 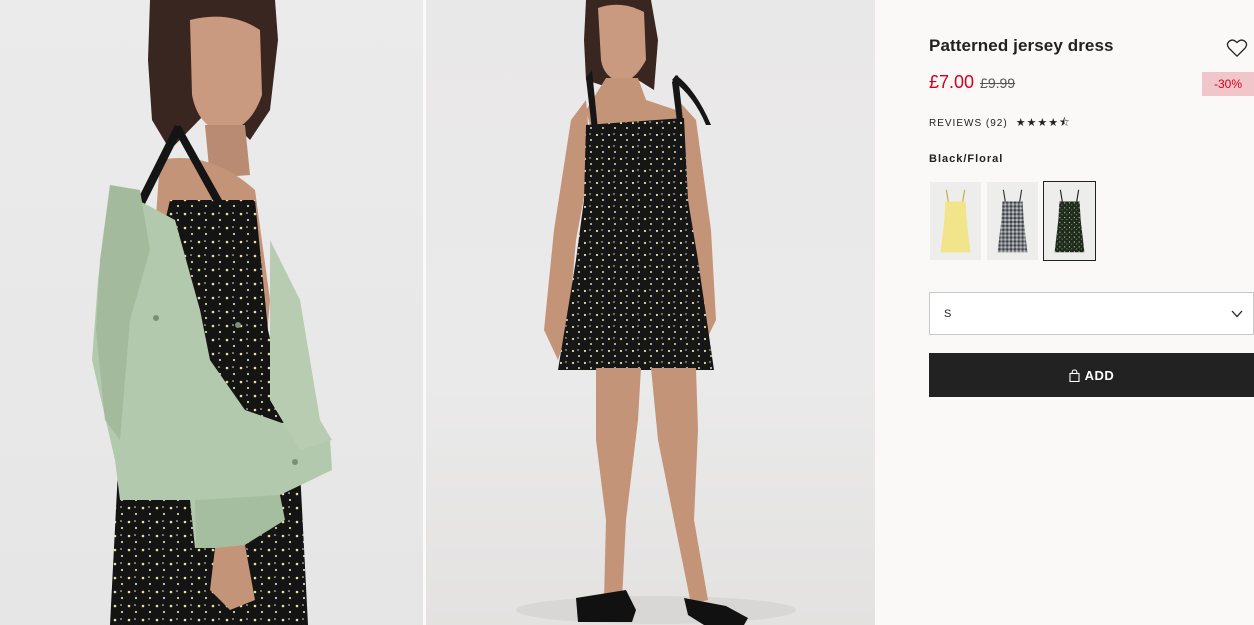 What do you see at coordinates (1099, 375) in the screenshot?
I see `add-button-label: ADD` at bounding box center [1099, 375].